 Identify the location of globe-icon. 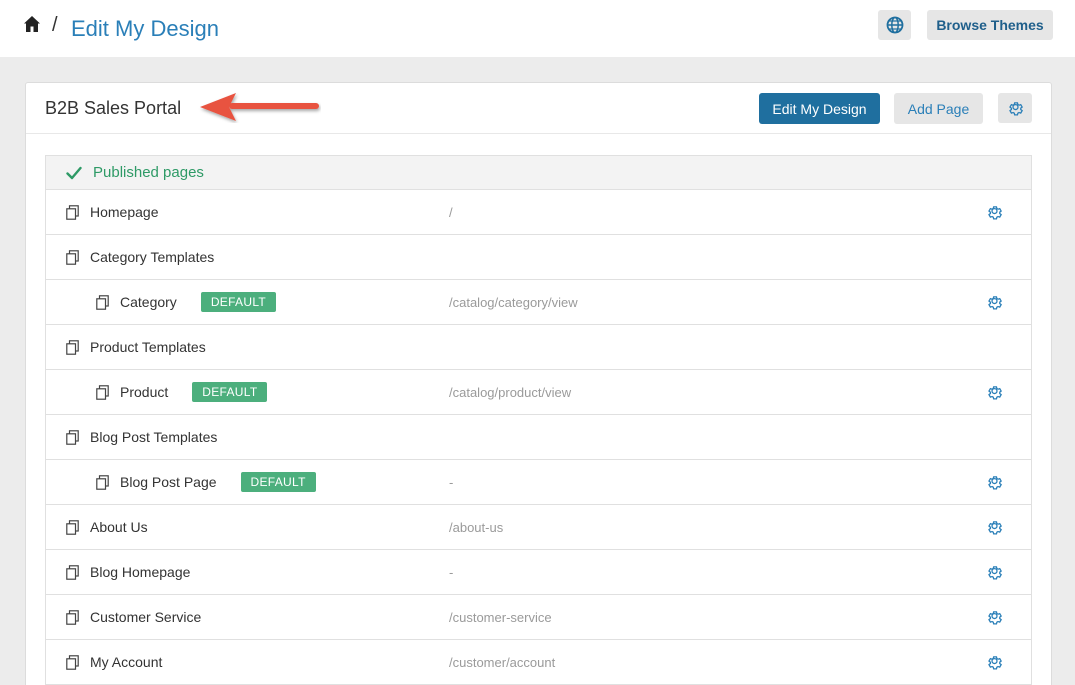
(894, 25).